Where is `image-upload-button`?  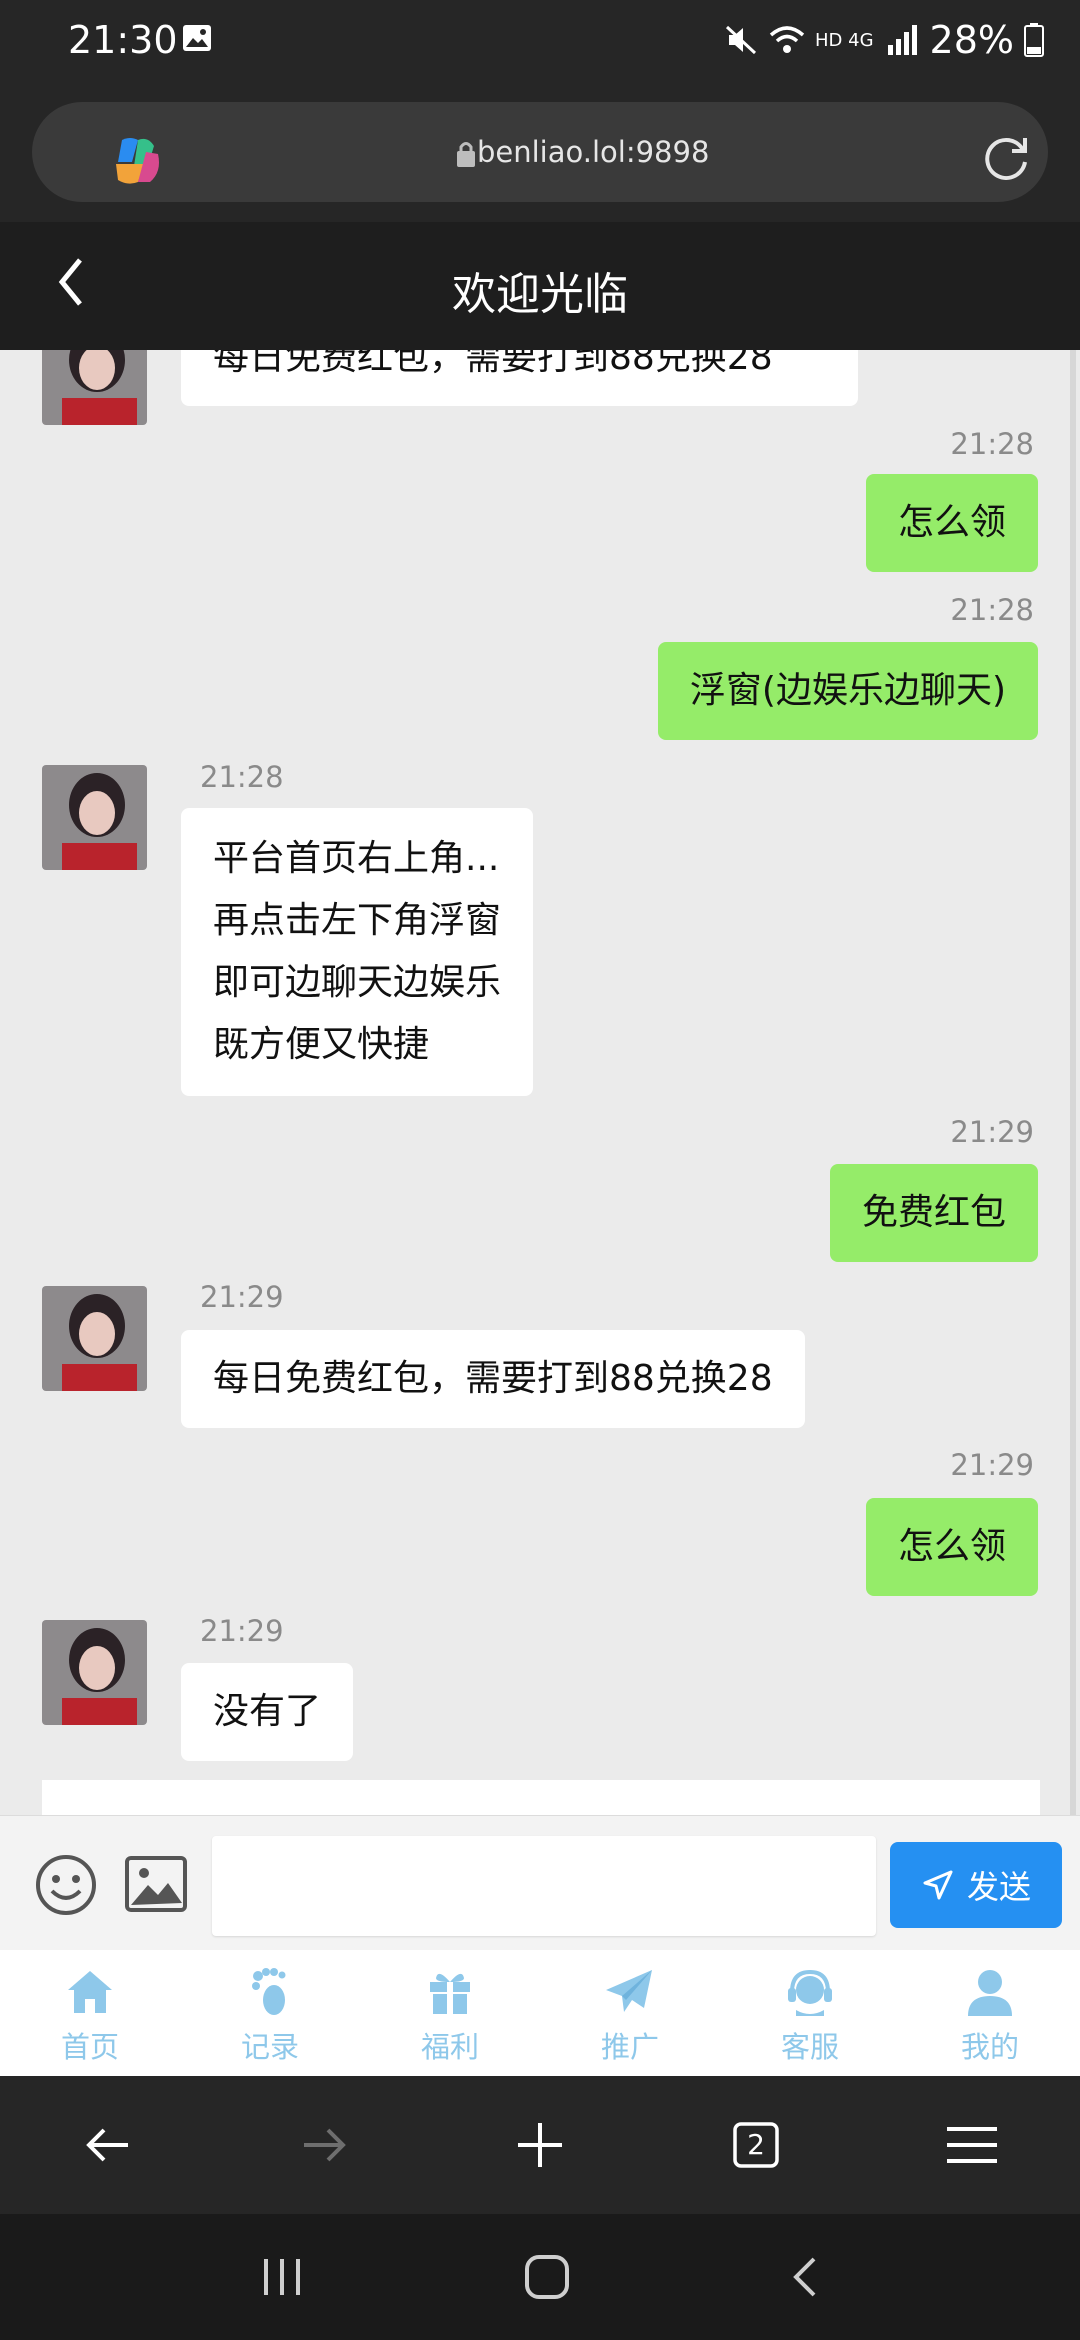 image-upload-button is located at coordinates (156, 1884).